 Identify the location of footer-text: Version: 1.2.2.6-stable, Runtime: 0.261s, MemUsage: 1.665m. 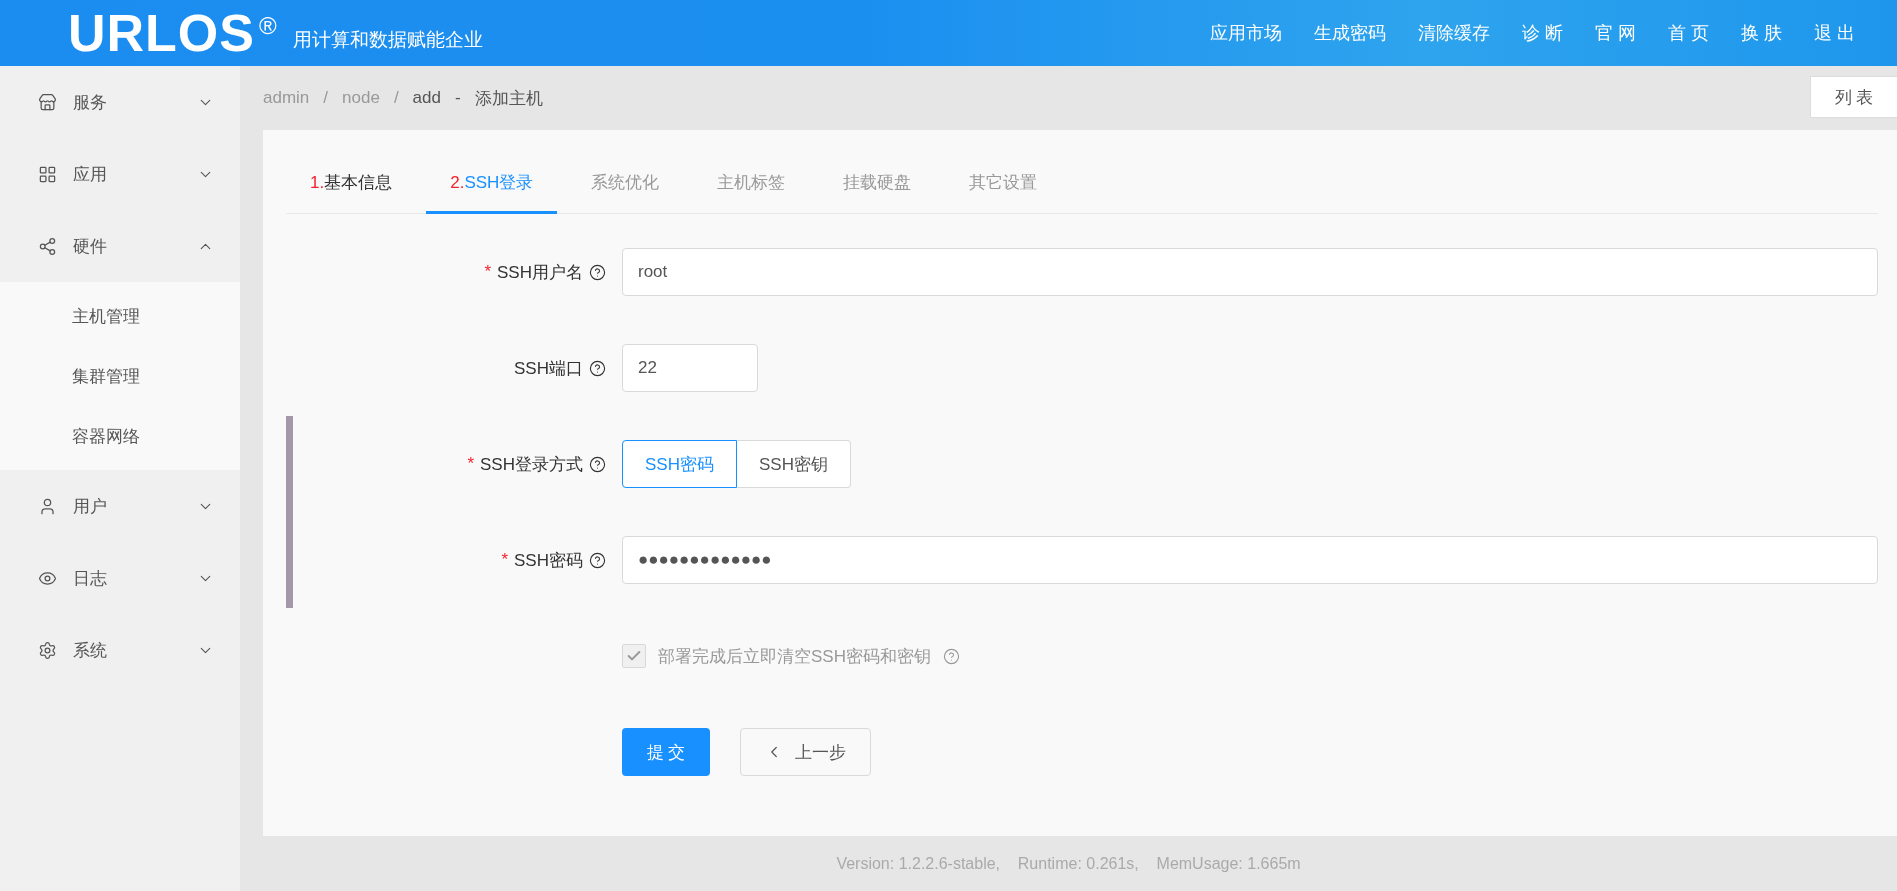
(1068, 863).